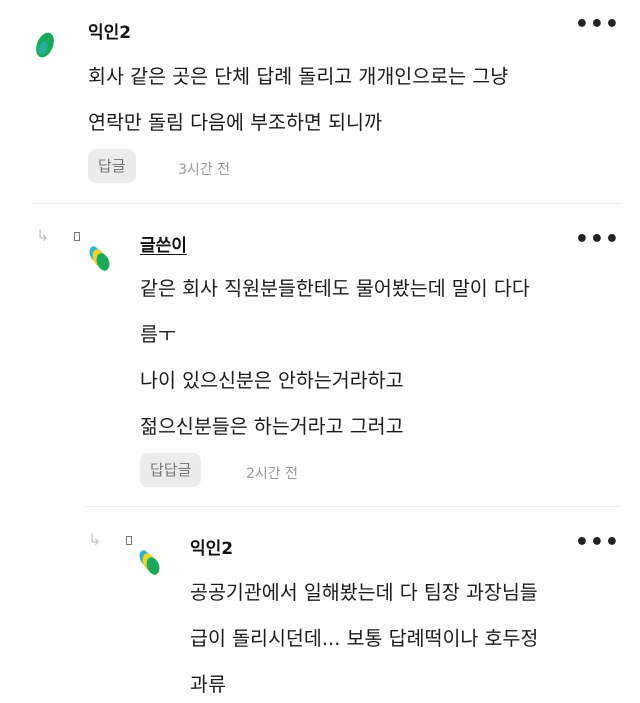 This screenshot has width=640, height=703. What do you see at coordinates (158, 334) in the screenshot?
I see `comment-text-line: 름ㅜ` at bounding box center [158, 334].